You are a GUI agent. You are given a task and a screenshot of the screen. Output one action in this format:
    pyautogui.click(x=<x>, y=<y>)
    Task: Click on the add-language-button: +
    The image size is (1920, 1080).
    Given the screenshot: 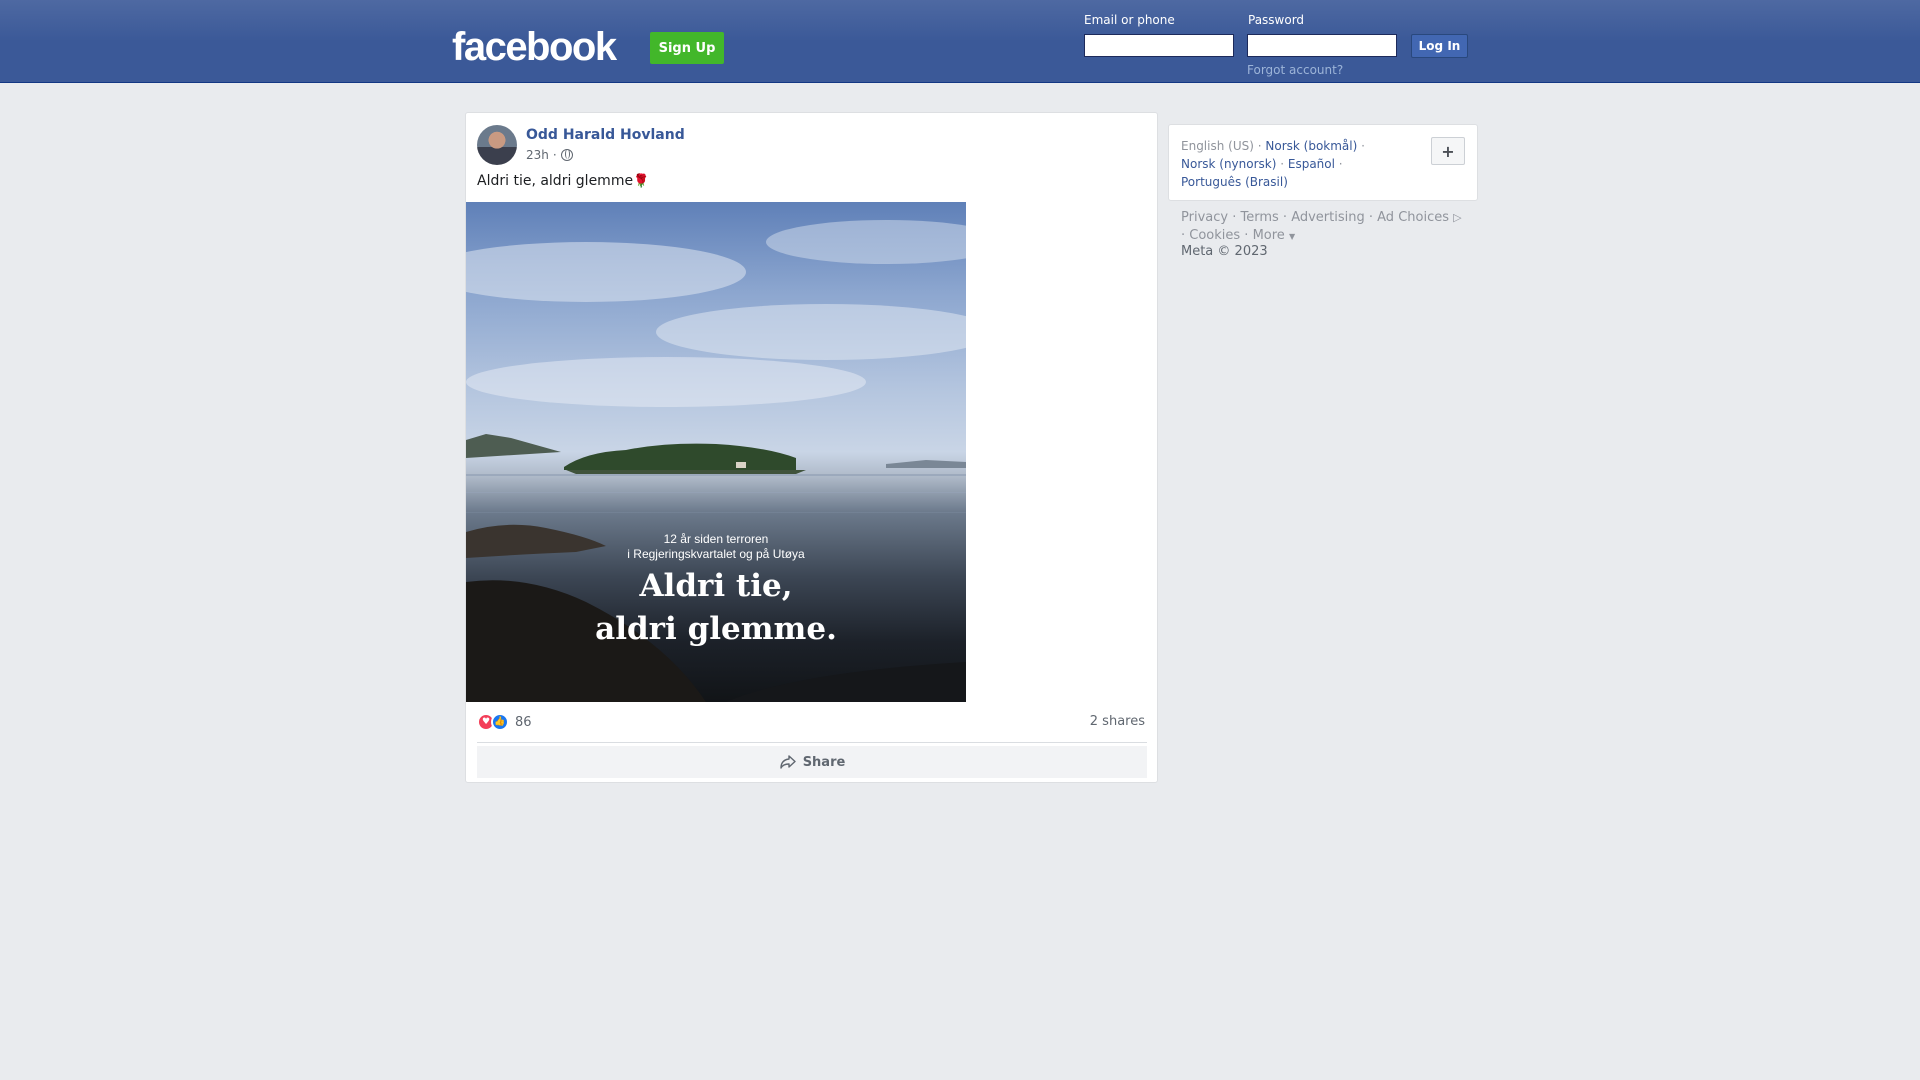 What is the action you would take?
    pyautogui.click(x=1448, y=151)
    